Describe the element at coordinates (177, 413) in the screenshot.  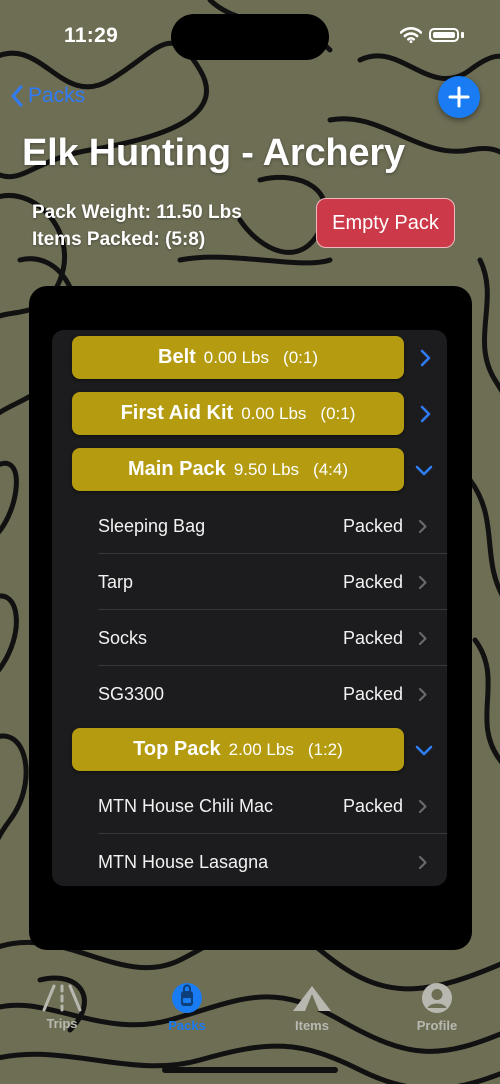
I see `group-name: First Aid Kit` at that location.